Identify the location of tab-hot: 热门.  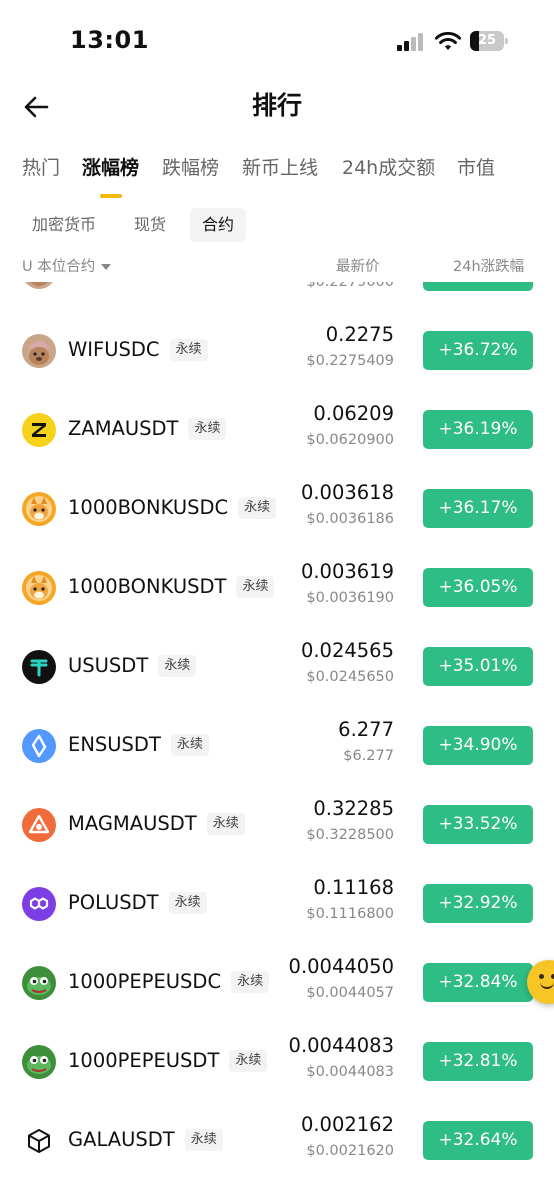
(41, 168).